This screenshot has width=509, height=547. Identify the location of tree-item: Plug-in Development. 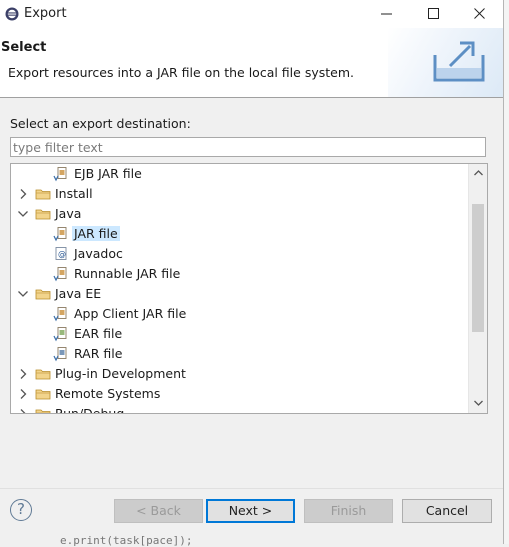
(239, 374).